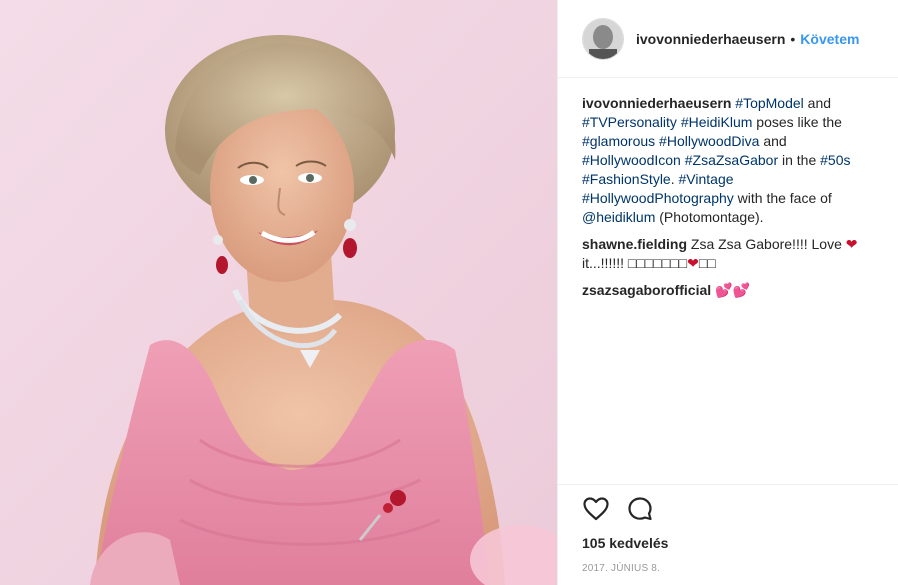 The height and width of the screenshot is (585, 898). What do you see at coordinates (709, 141) in the screenshot?
I see `hashtag-link: #HollywoodDiva` at bounding box center [709, 141].